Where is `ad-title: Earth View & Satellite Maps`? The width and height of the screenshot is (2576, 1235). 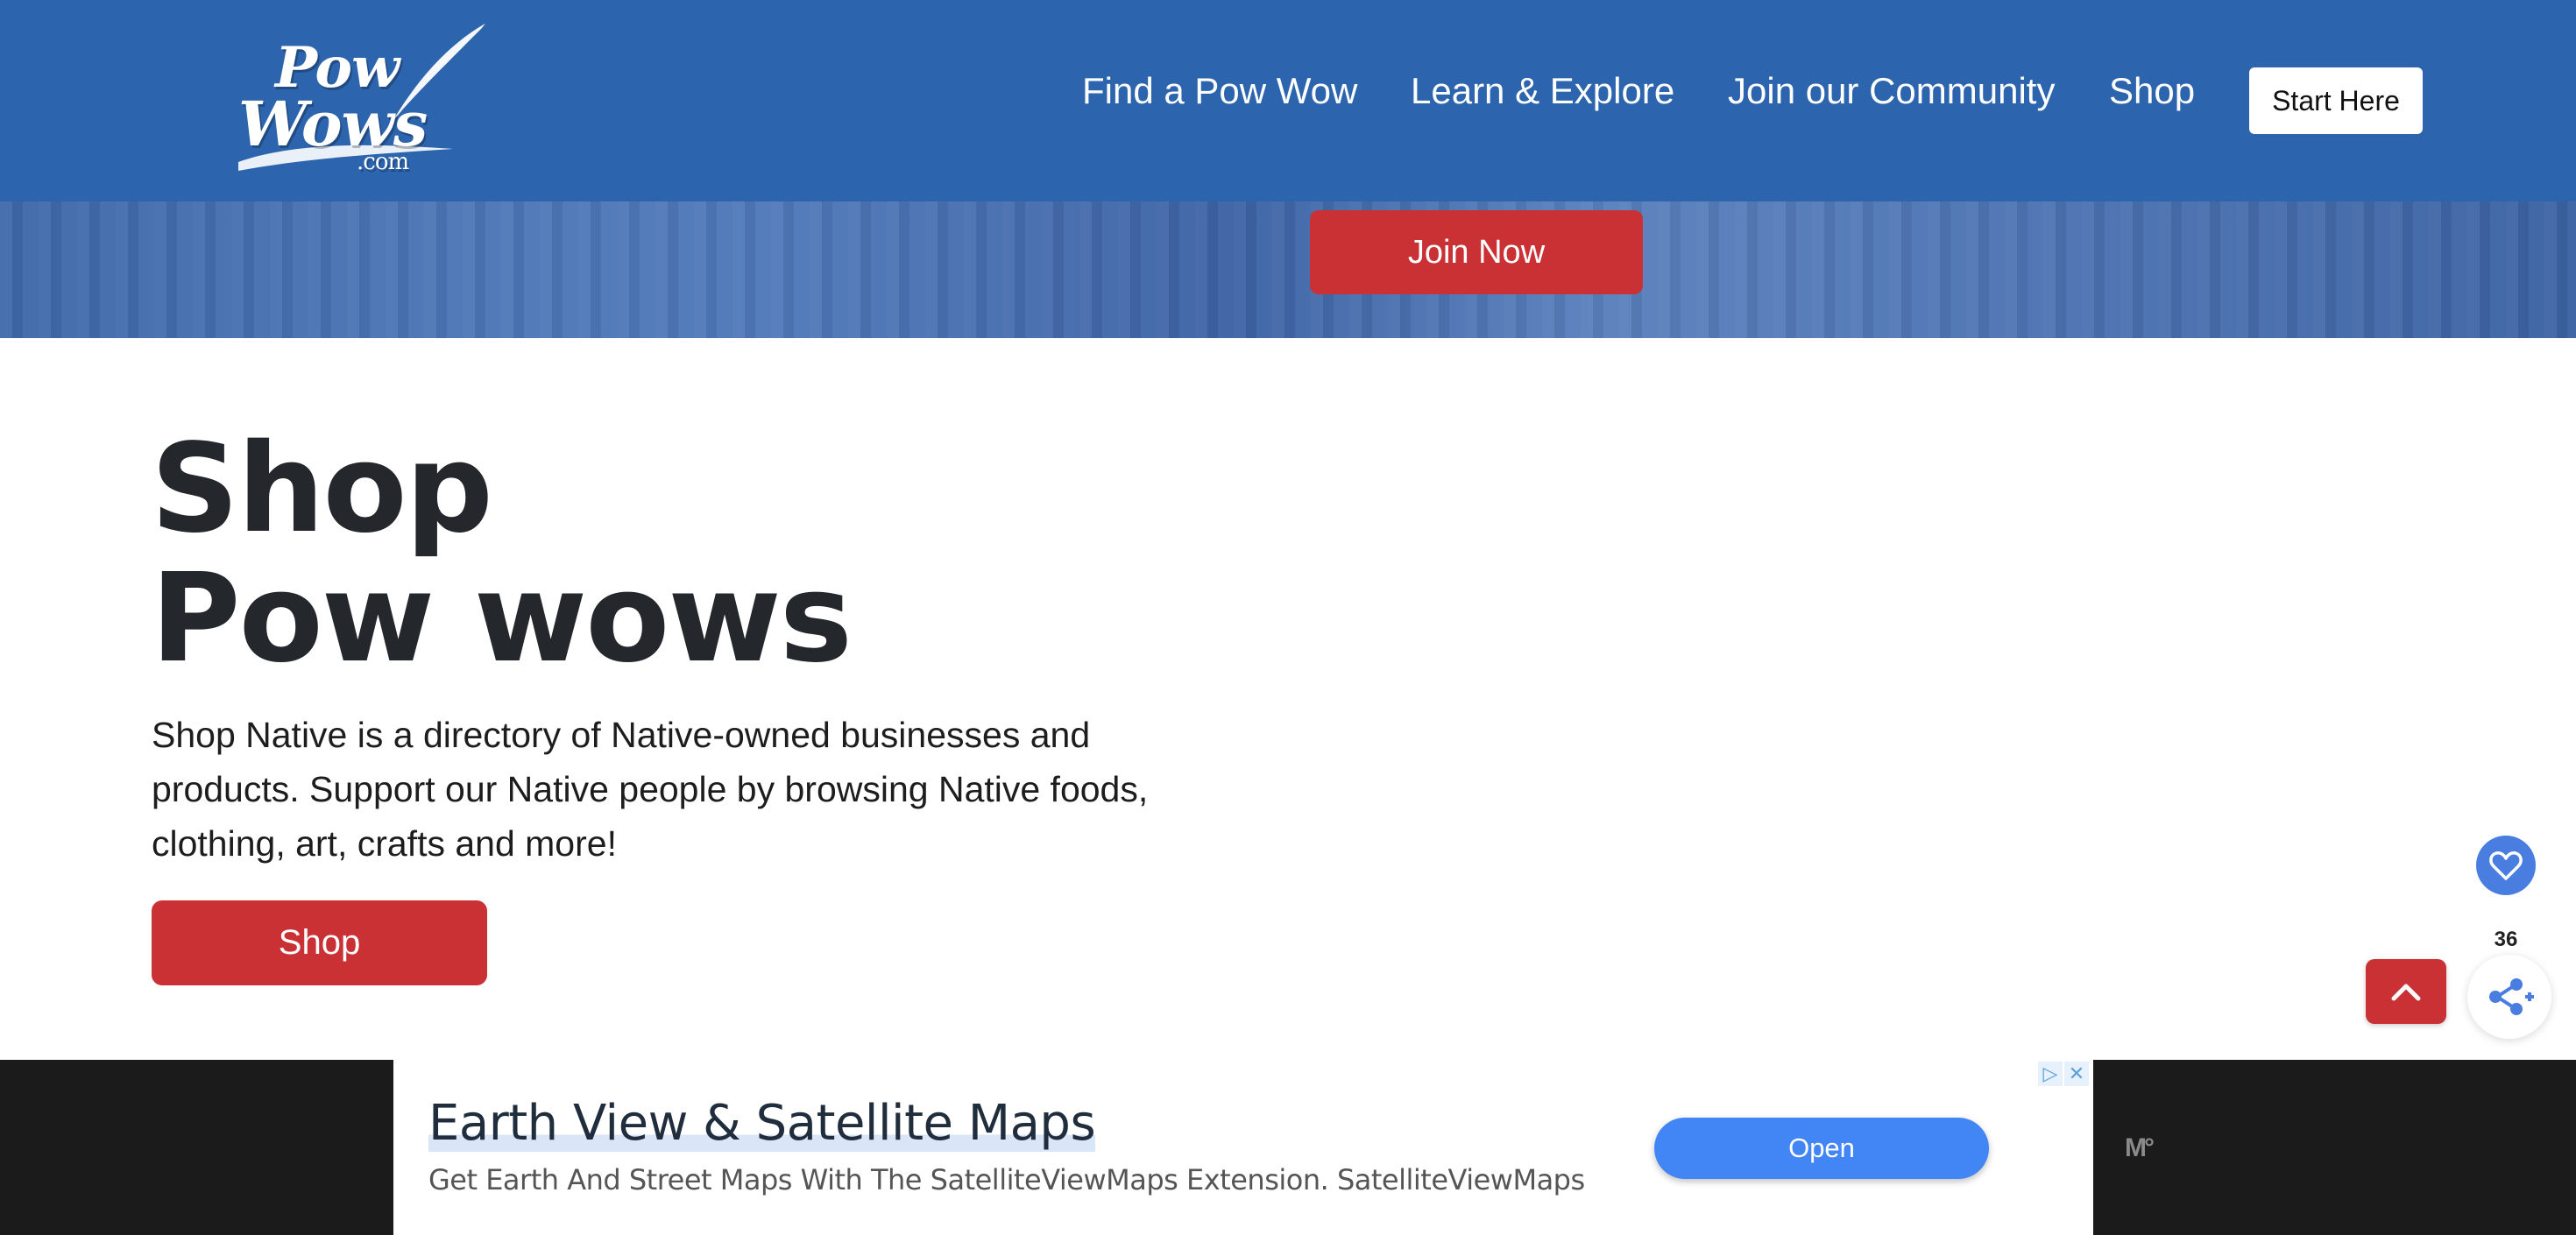
ad-title: Earth View & Satellite Maps is located at coordinates (762, 1123).